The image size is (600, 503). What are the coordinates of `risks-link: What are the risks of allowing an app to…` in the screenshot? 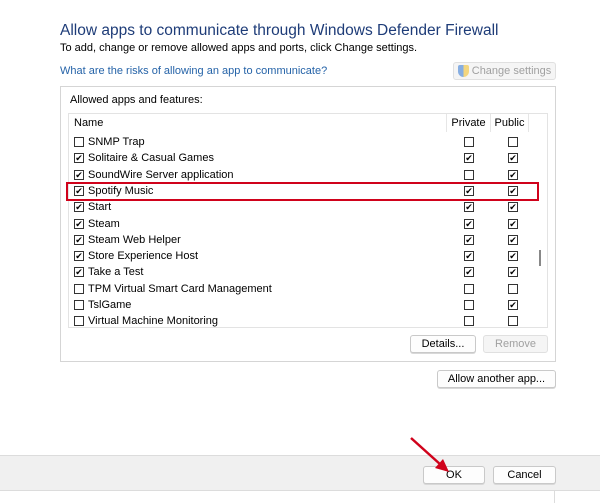 It's located at (193, 71).